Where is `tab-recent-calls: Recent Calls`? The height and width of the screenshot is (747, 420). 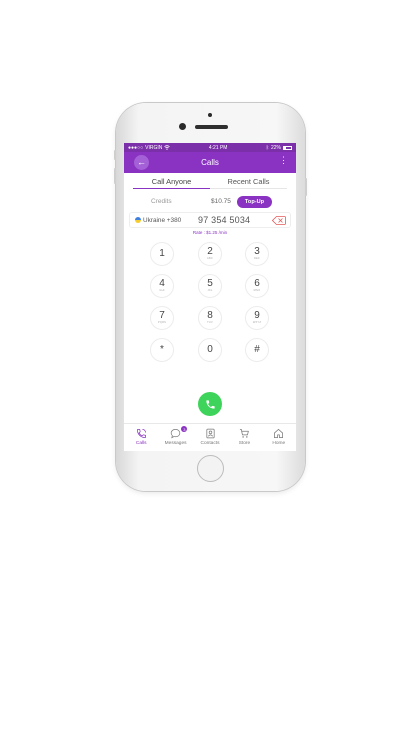
tab-recent-calls: Recent Calls is located at coordinates (248, 180).